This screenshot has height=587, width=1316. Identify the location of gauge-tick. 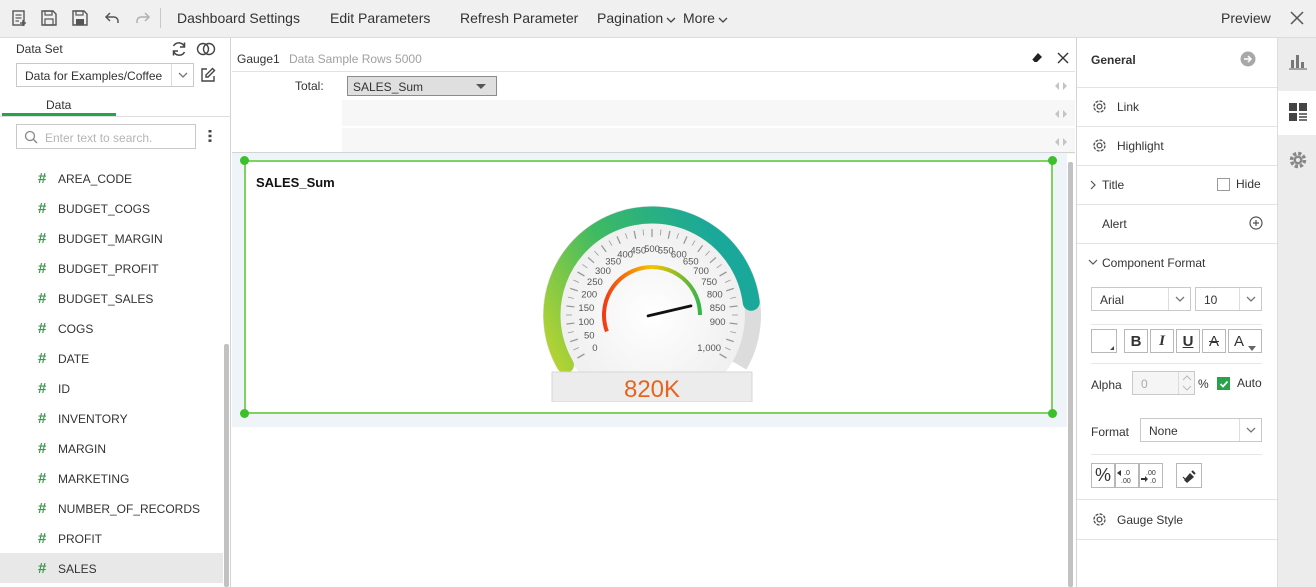
(733, 306).